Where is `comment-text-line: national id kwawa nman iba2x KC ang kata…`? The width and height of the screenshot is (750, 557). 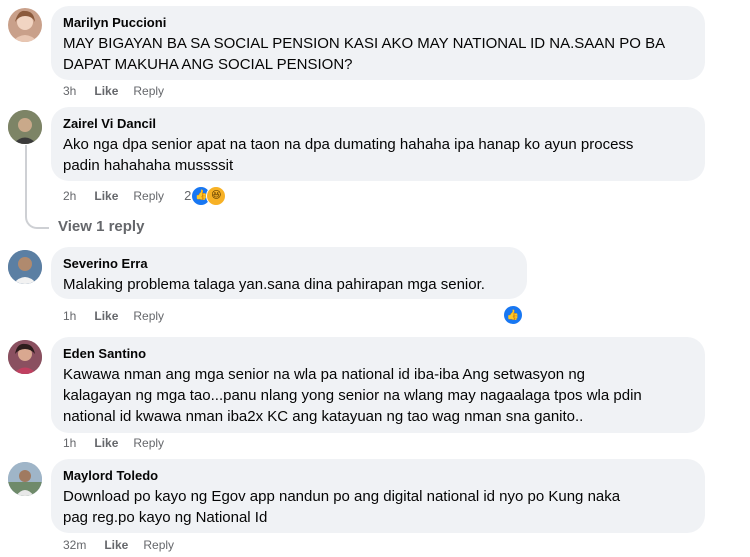
comment-text-line: national id kwawa nman iba2x KC ang kata… is located at coordinates (323, 416).